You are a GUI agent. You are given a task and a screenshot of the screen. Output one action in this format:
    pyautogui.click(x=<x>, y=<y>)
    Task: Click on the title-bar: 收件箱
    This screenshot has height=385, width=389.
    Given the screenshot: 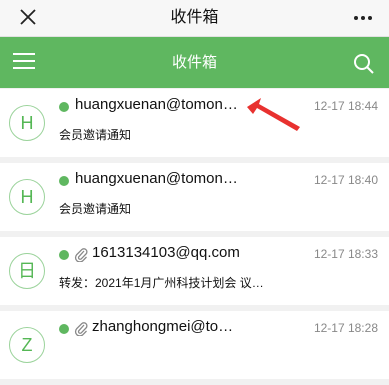 What is the action you would take?
    pyautogui.click(x=194, y=18)
    